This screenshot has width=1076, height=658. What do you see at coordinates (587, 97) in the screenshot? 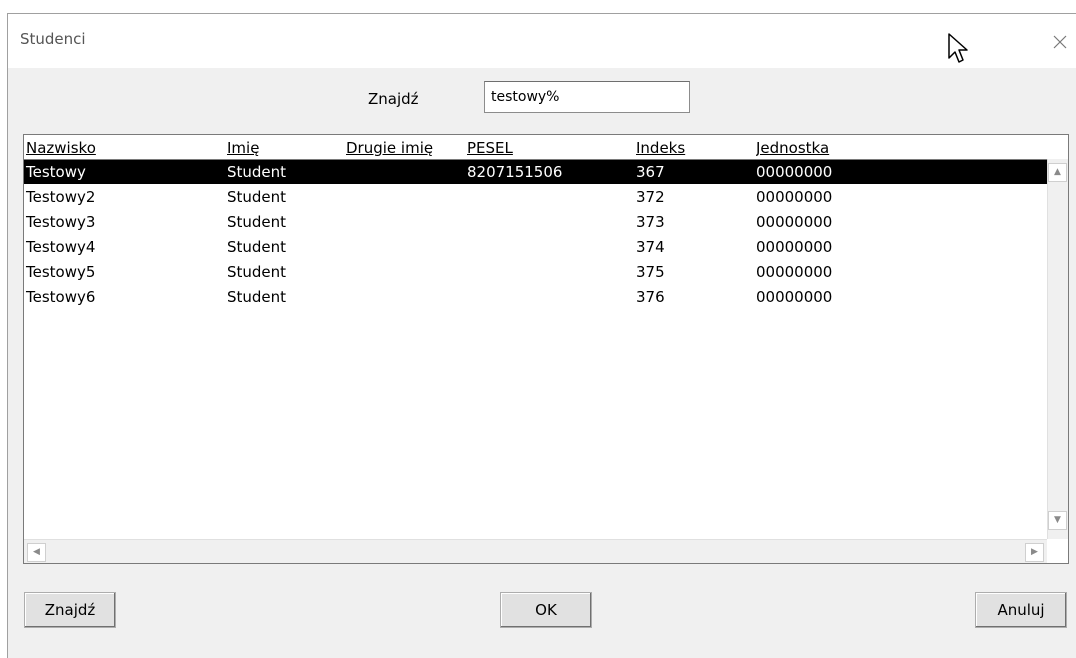
I see `search-input` at bounding box center [587, 97].